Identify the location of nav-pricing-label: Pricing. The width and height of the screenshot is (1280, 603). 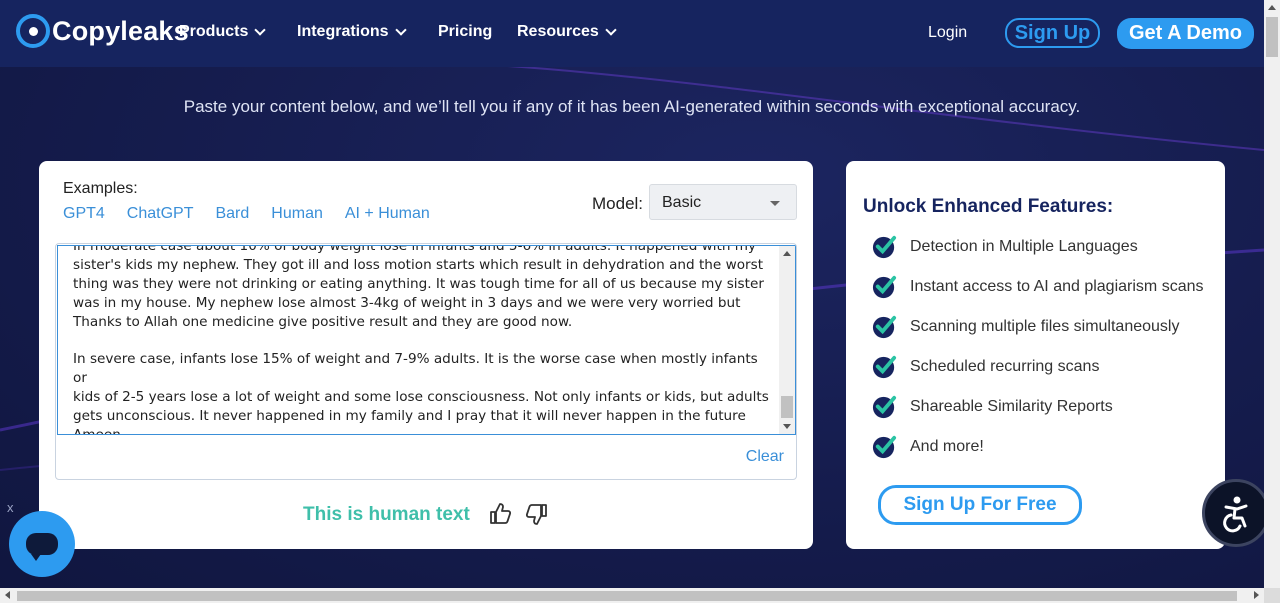
(465, 31).